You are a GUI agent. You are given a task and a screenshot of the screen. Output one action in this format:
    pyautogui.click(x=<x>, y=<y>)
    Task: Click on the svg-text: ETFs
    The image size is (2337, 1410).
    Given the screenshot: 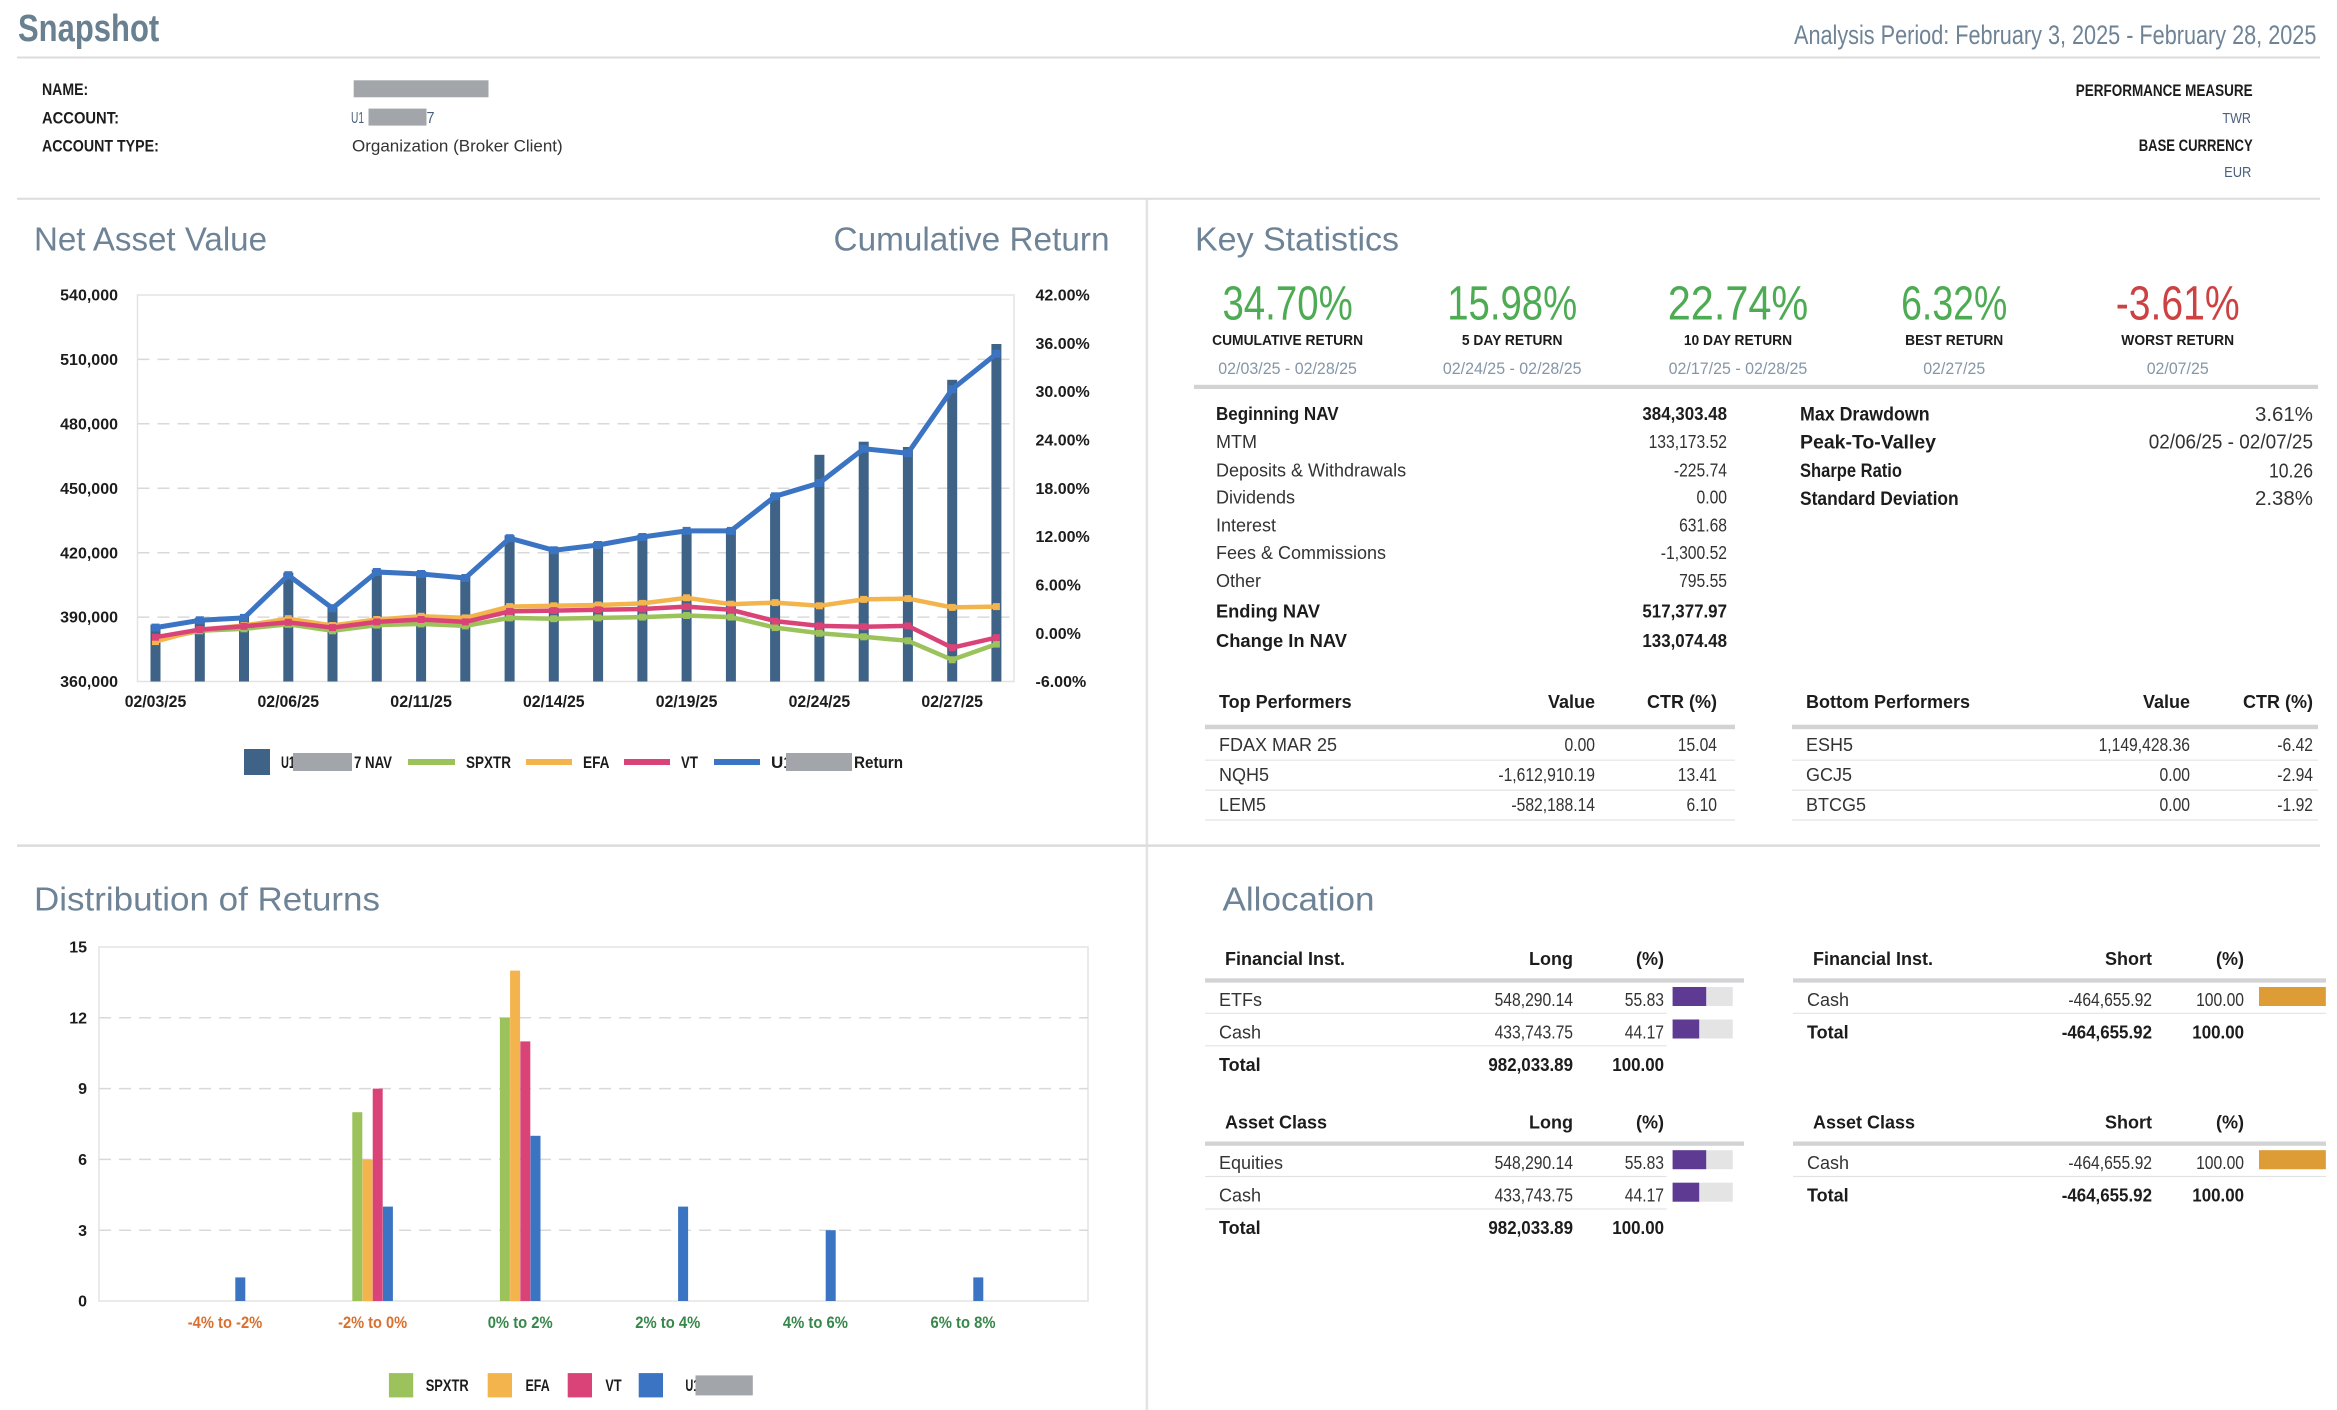 What is the action you would take?
    pyautogui.click(x=1240, y=1000)
    